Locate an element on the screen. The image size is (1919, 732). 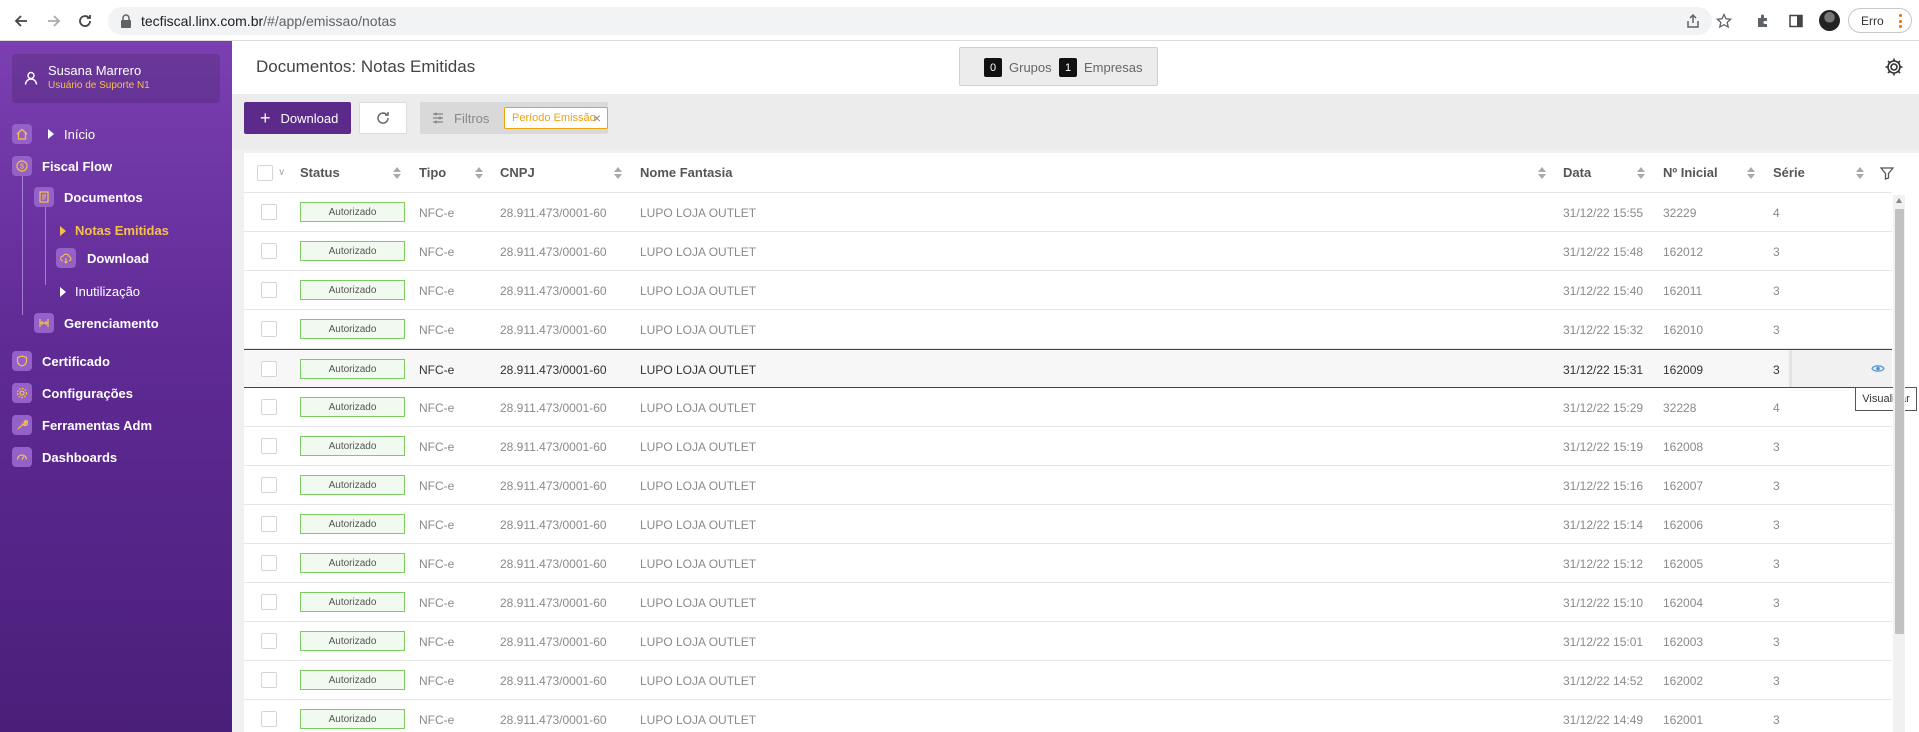
filters-bar: Filtros Período Emissão × is located at coordinates (514, 118).